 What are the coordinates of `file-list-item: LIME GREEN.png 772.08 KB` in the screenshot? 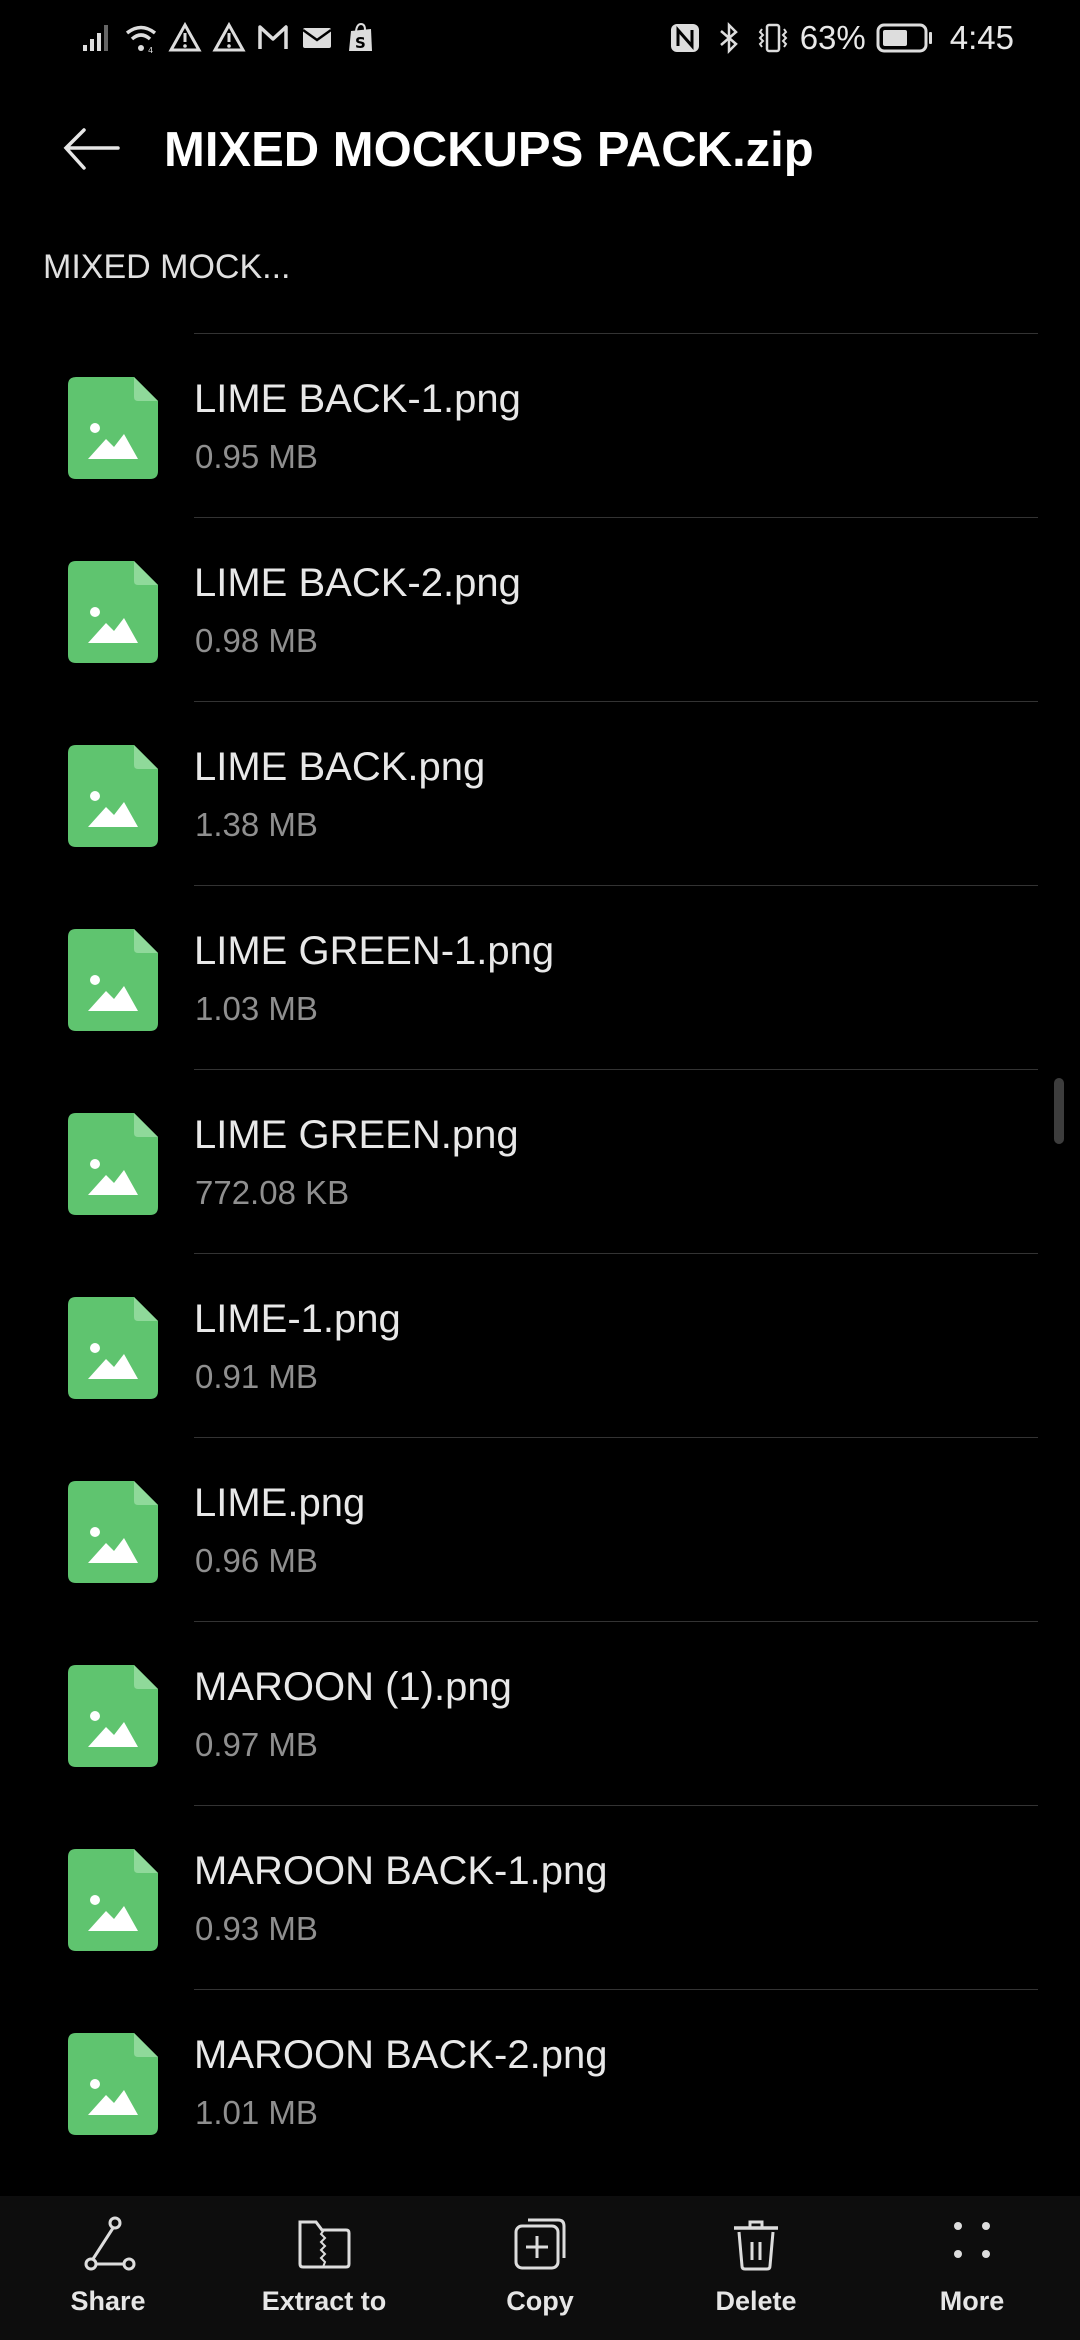 It's located at (540, 1161).